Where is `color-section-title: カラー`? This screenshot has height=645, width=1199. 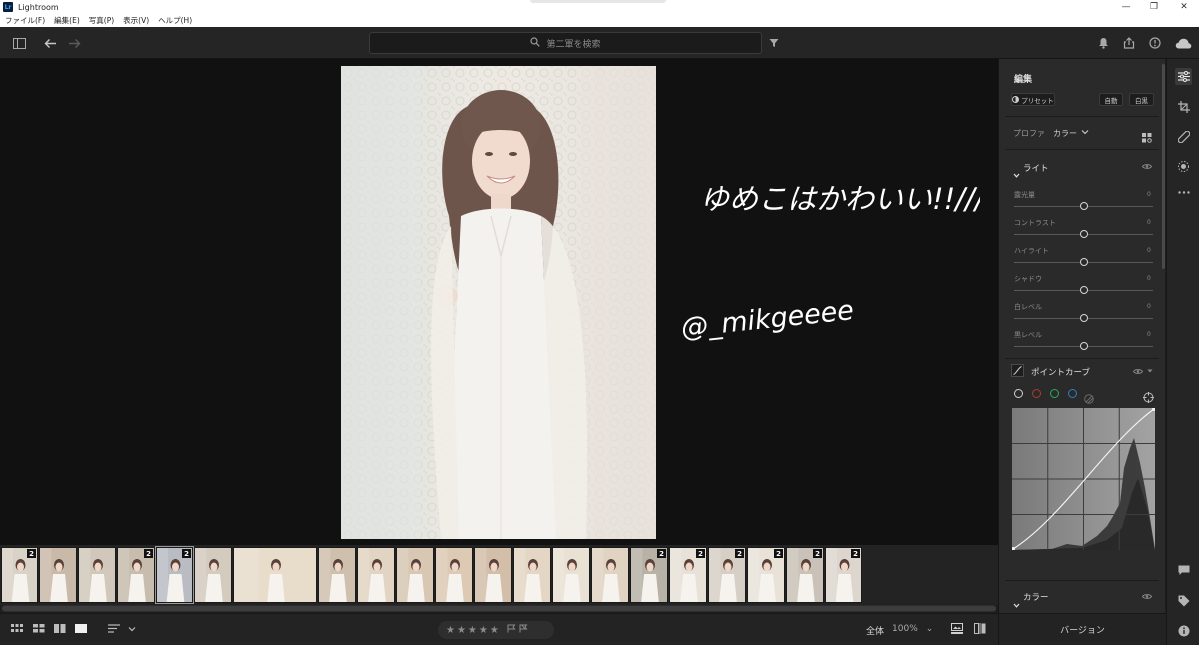
color-section-title: カラー is located at coordinates (1036, 597).